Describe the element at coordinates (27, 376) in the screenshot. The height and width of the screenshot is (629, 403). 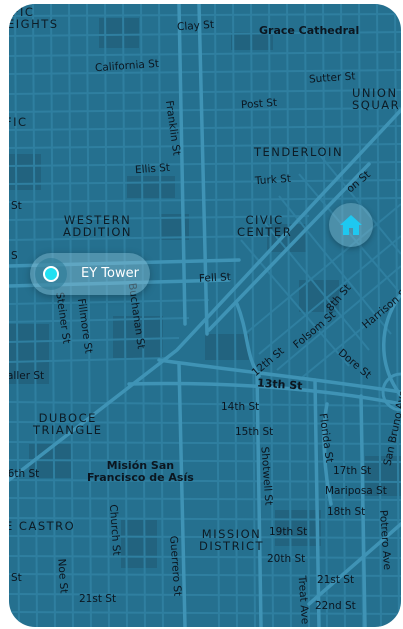
I see `map-label-waller-st: aller St` at that location.